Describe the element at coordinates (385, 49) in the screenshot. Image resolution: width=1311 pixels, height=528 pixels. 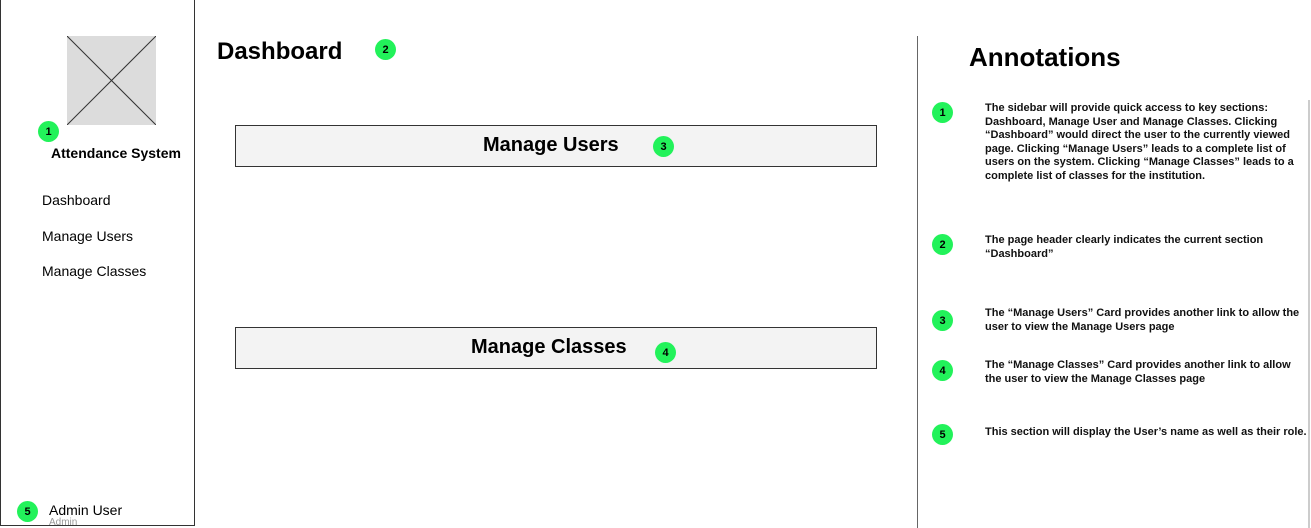
I see `annotation-marker-2: 2` at that location.